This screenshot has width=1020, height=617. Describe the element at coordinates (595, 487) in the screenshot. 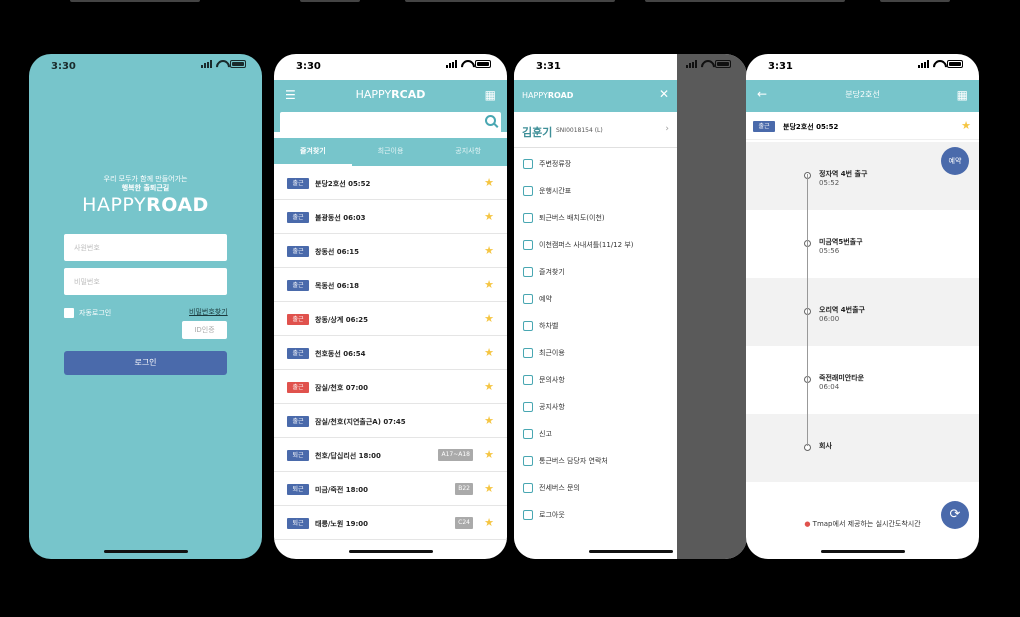

I see `menu-item: 전세버스 문의` at that location.